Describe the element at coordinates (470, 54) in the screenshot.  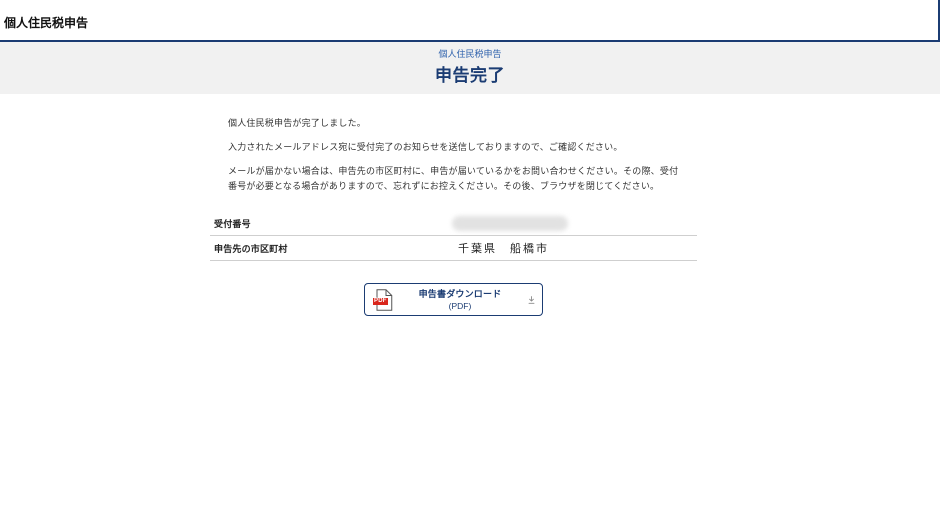
I see `page-subtitle: 個人住民税申告` at that location.